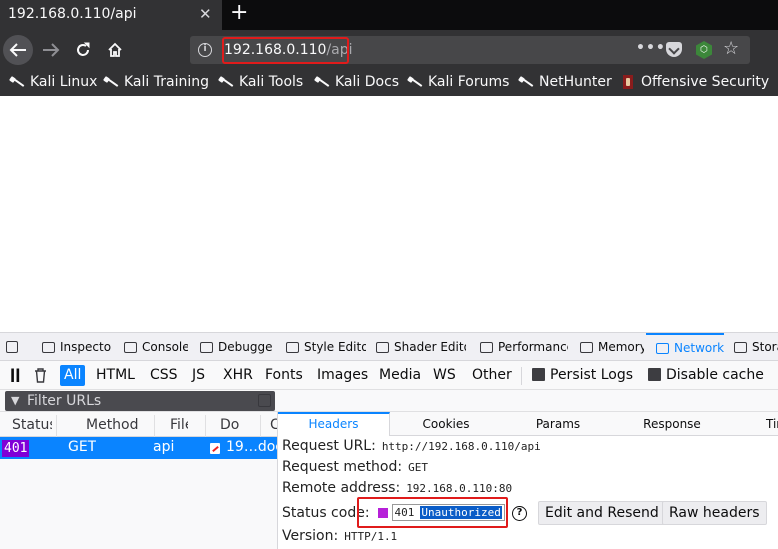 This screenshot has width=778, height=549. I want to click on column-domain: Domain, so click(229, 425).